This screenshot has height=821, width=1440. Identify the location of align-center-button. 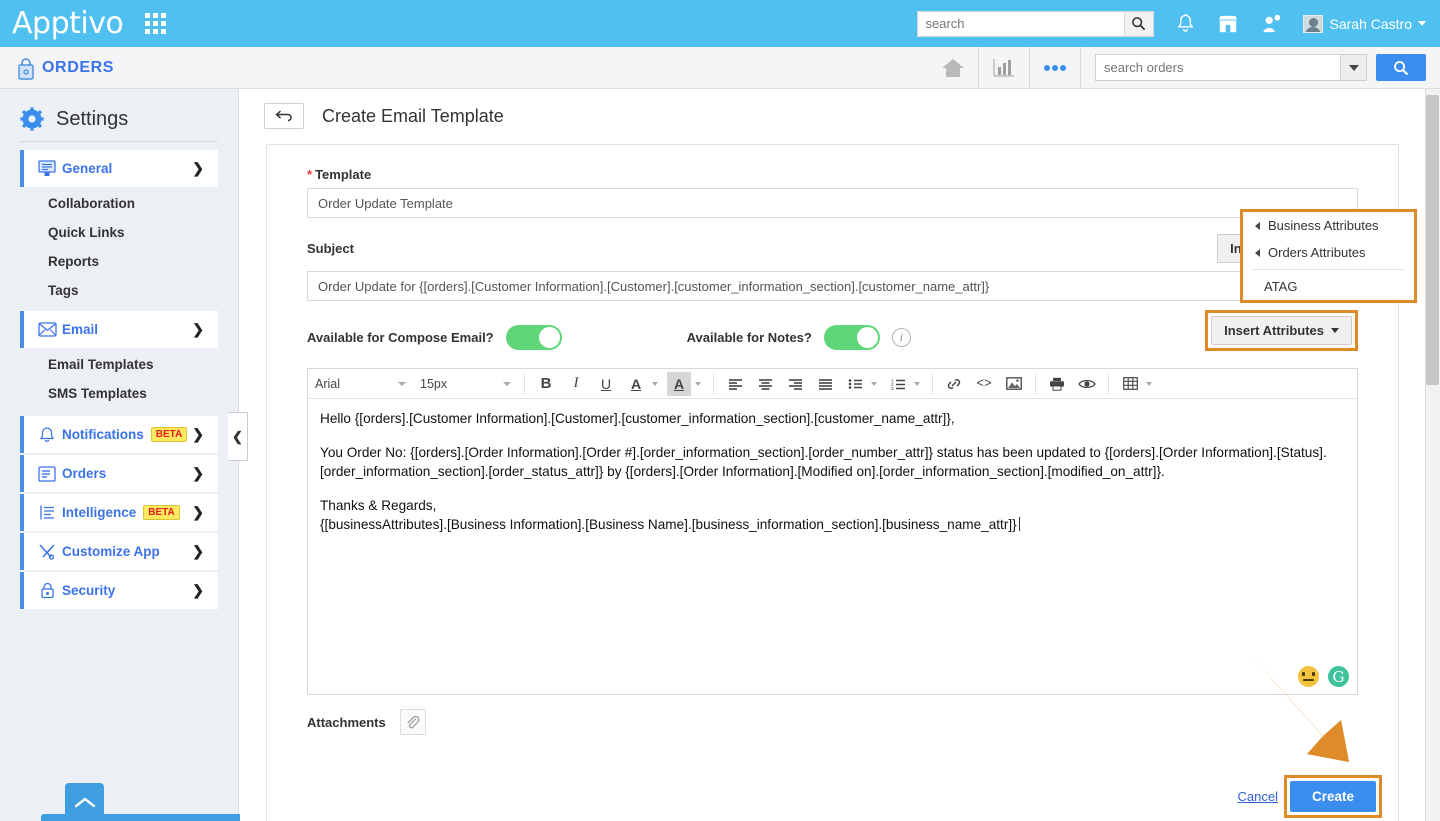
(765, 384).